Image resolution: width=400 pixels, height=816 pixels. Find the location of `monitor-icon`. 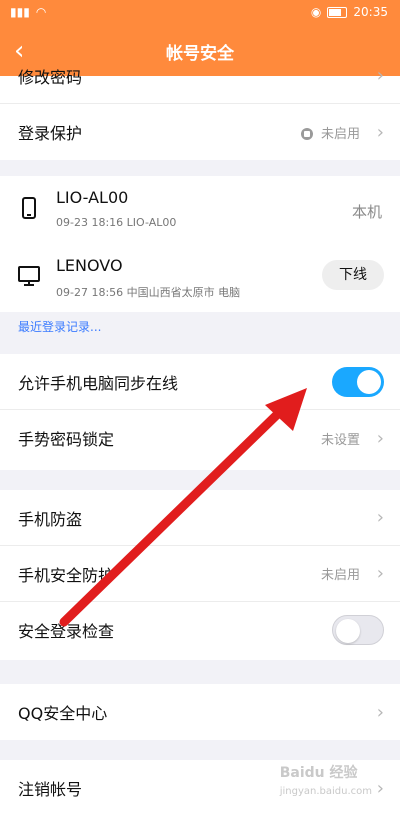

monitor-icon is located at coordinates (29, 276).